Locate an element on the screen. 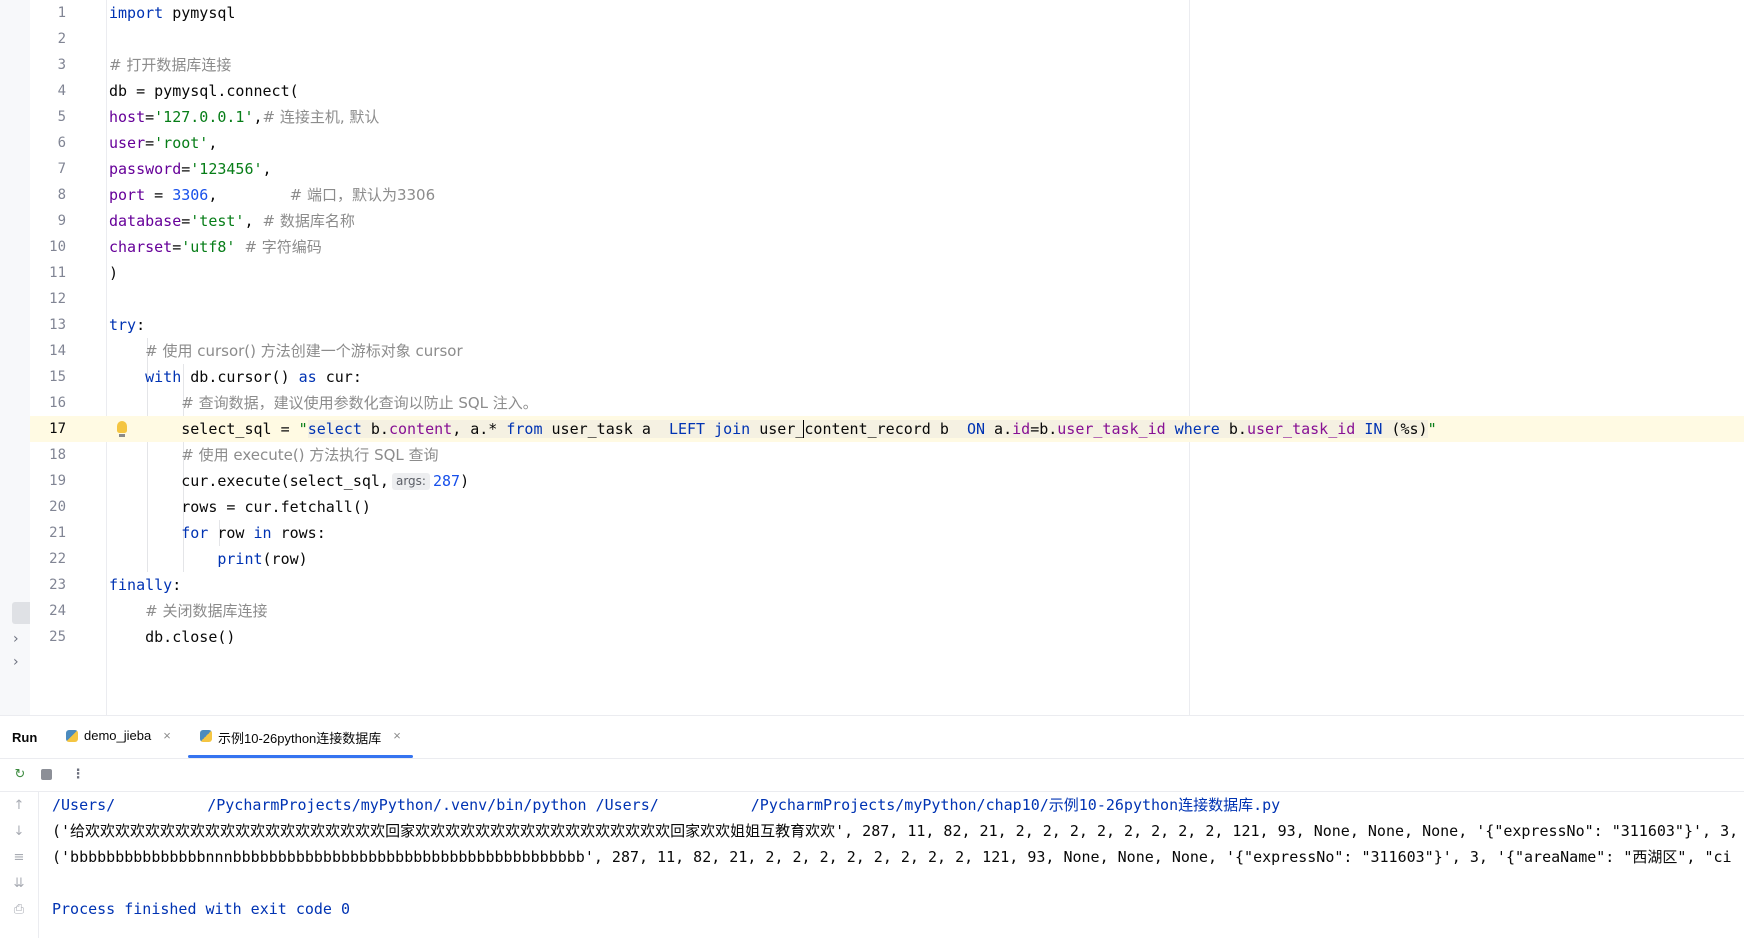 The width and height of the screenshot is (1744, 938). code-text: select_sql = is located at coordinates (240, 429).